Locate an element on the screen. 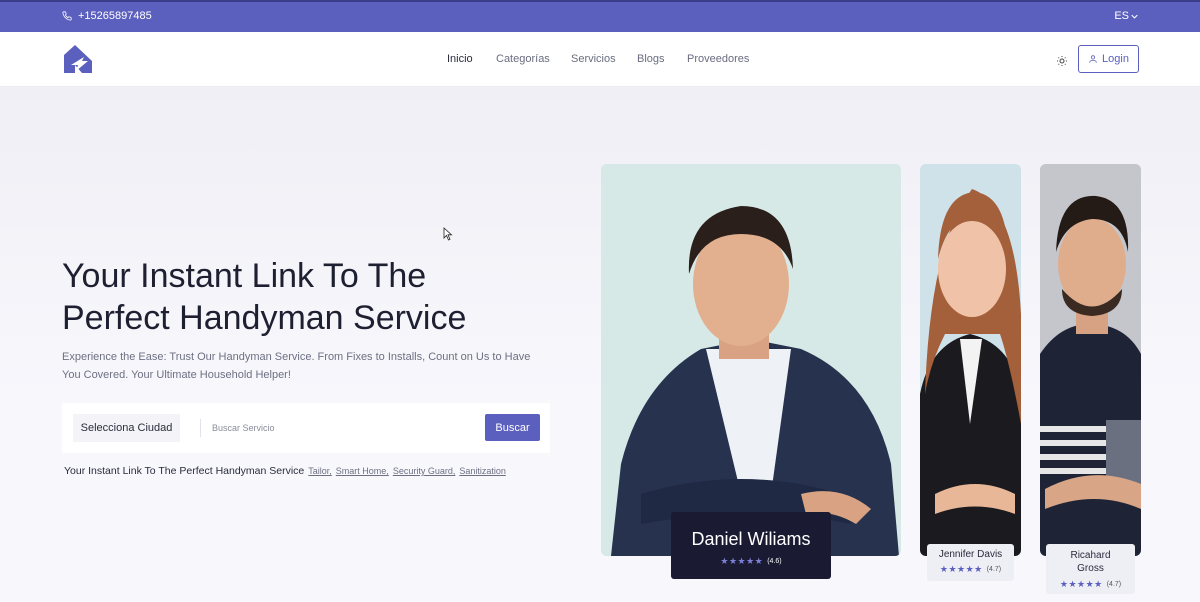 The width and height of the screenshot is (1200, 602). tag-security-guard: Security Guard, is located at coordinates (424, 471).